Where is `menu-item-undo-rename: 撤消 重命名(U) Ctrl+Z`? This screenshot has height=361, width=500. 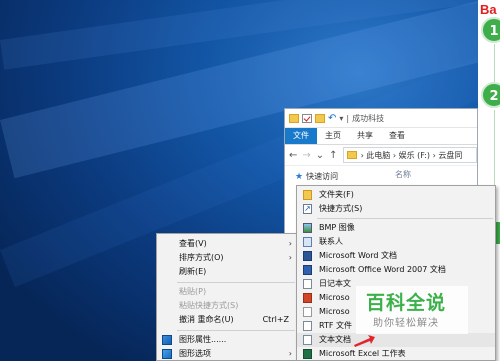 menu-item-undo-rename: 撤消 重命名(U) Ctrl+Z is located at coordinates (227, 320).